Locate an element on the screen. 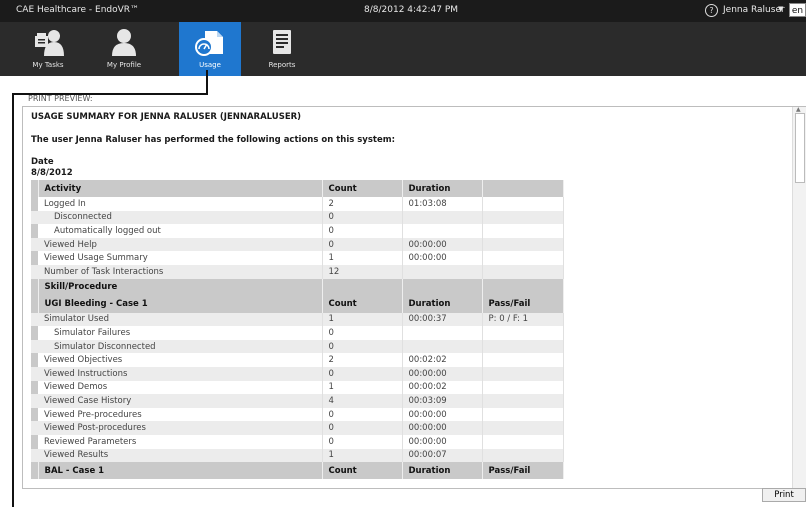 The height and width of the screenshot is (507, 806). table-cell: 2 is located at coordinates (362, 204).